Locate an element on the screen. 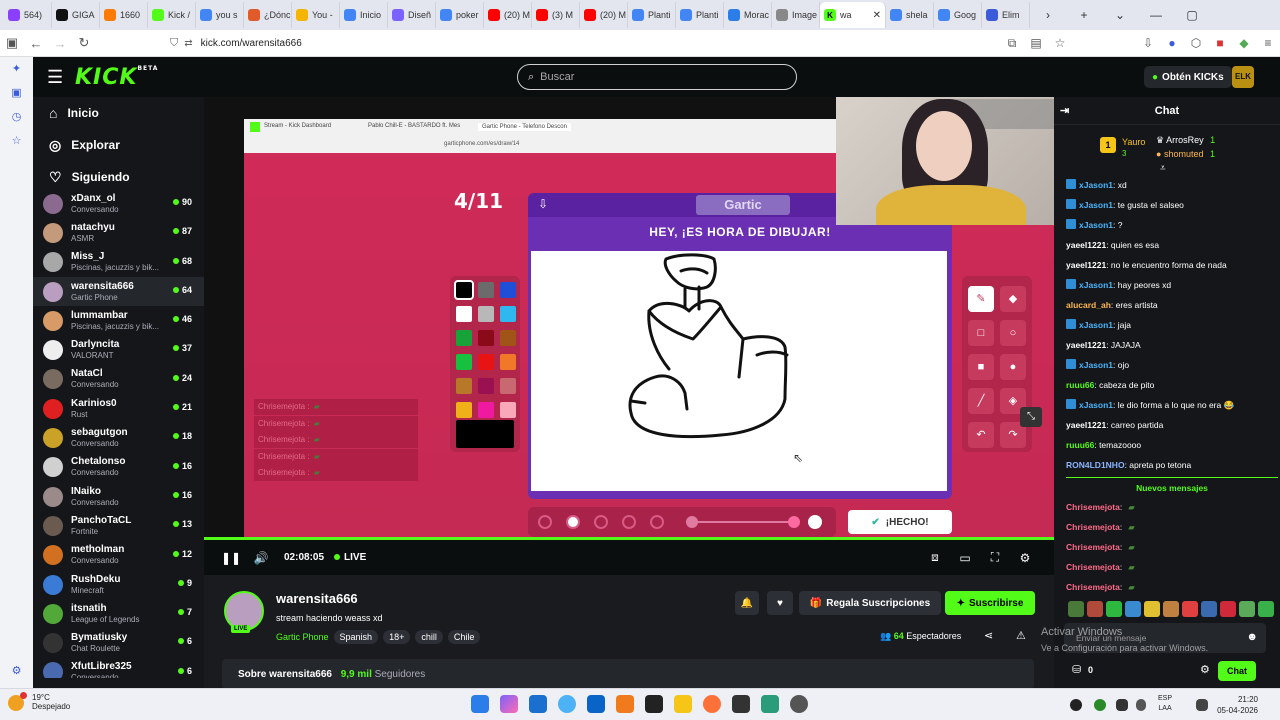 This screenshot has width=1280, height=720. tab-a16: Image is located at coordinates (796, 15).